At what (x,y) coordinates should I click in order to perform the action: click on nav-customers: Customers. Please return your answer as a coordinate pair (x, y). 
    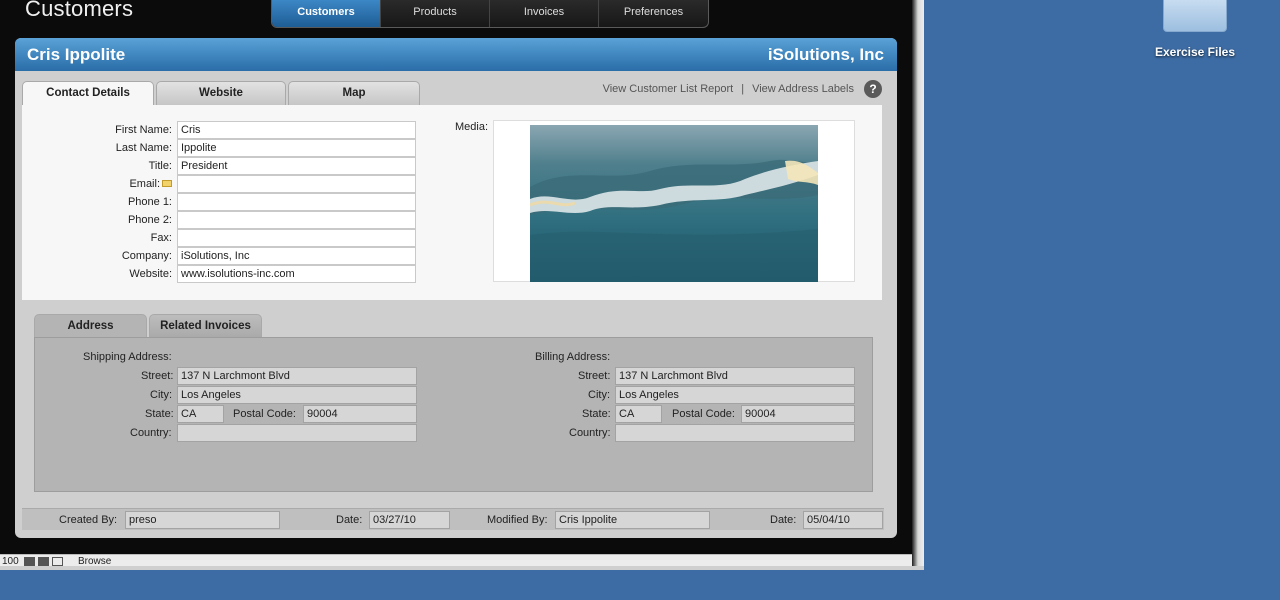
    Looking at the image, I should click on (326, 13).